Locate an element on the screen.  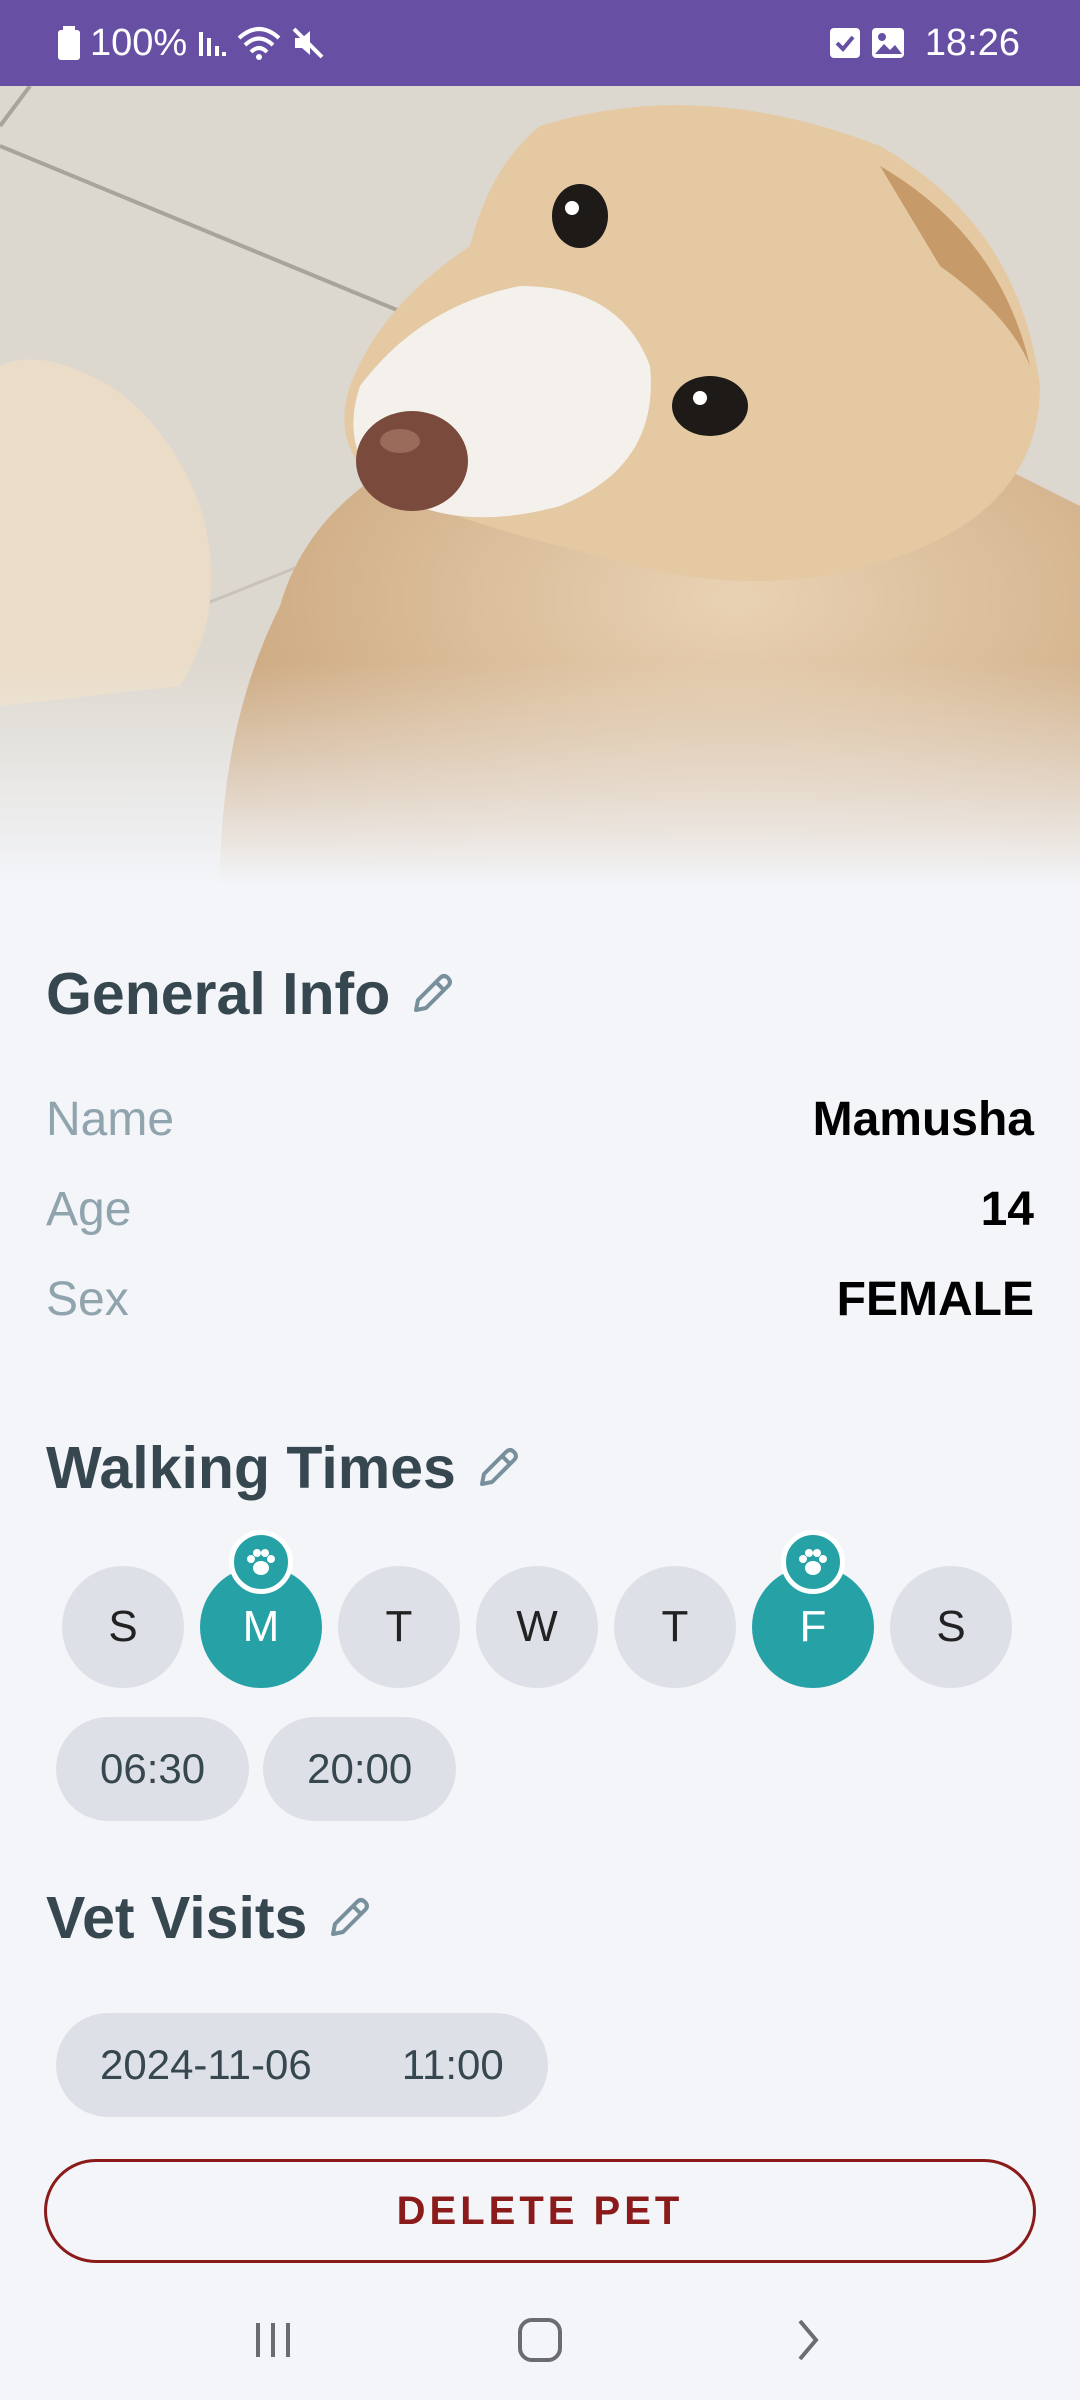
day-monday: M is located at coordinates (261, 1609).